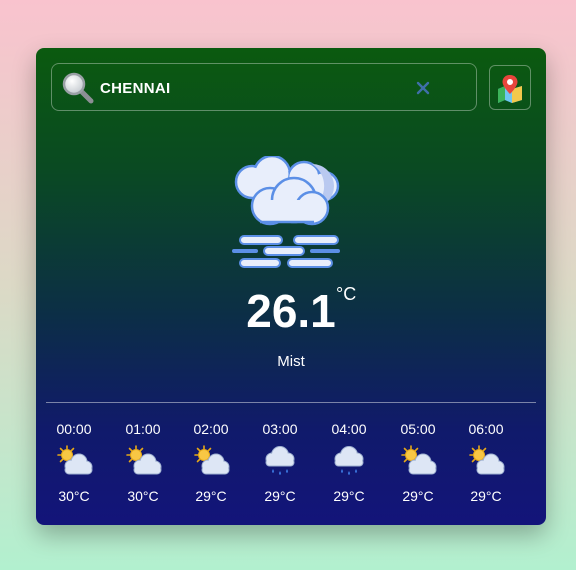  I want to click on hourly-item: 01:00 30°C, so click(143, 462).